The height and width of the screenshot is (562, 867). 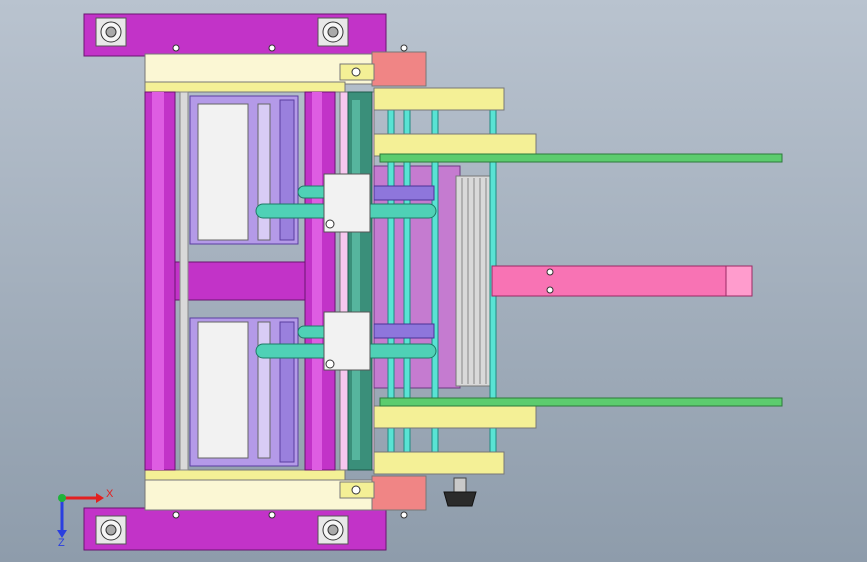 I want to click on upper-motor-block, so click(x=244, y=170).